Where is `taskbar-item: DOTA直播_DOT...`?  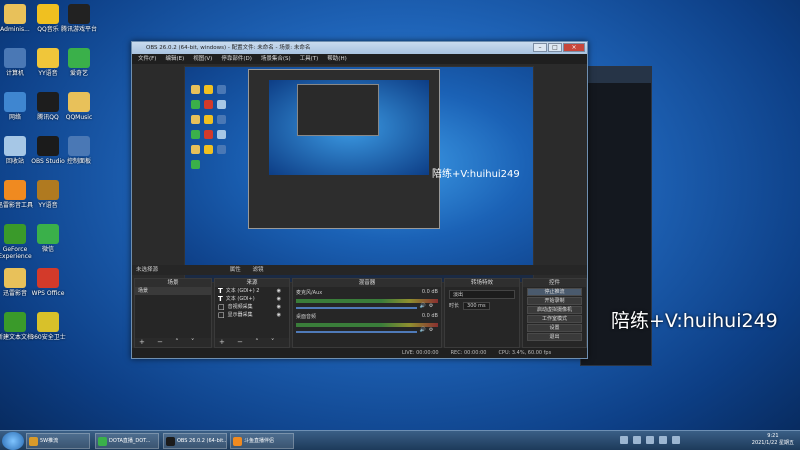
taskbar-item: DOTA直播_DOT... is located at coordinates (127, 441).